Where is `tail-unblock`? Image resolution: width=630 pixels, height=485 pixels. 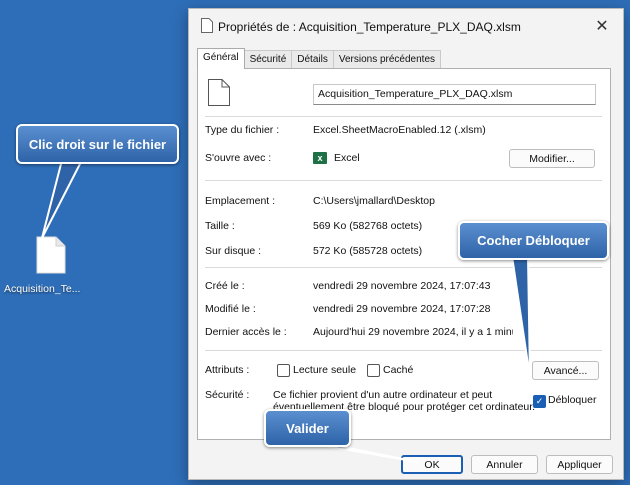
tail-unblock is located at coordinates (520, 317).